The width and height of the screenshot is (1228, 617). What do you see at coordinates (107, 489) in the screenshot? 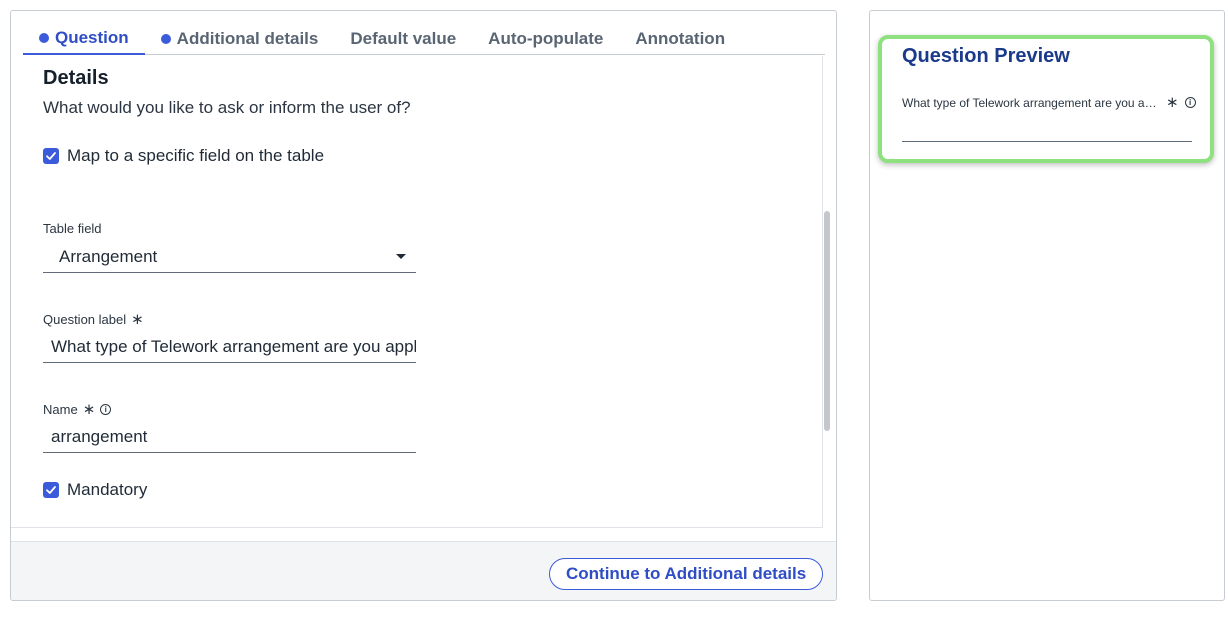
I see `mandatory-label: Mandatory` at bounding box center [107, 489].